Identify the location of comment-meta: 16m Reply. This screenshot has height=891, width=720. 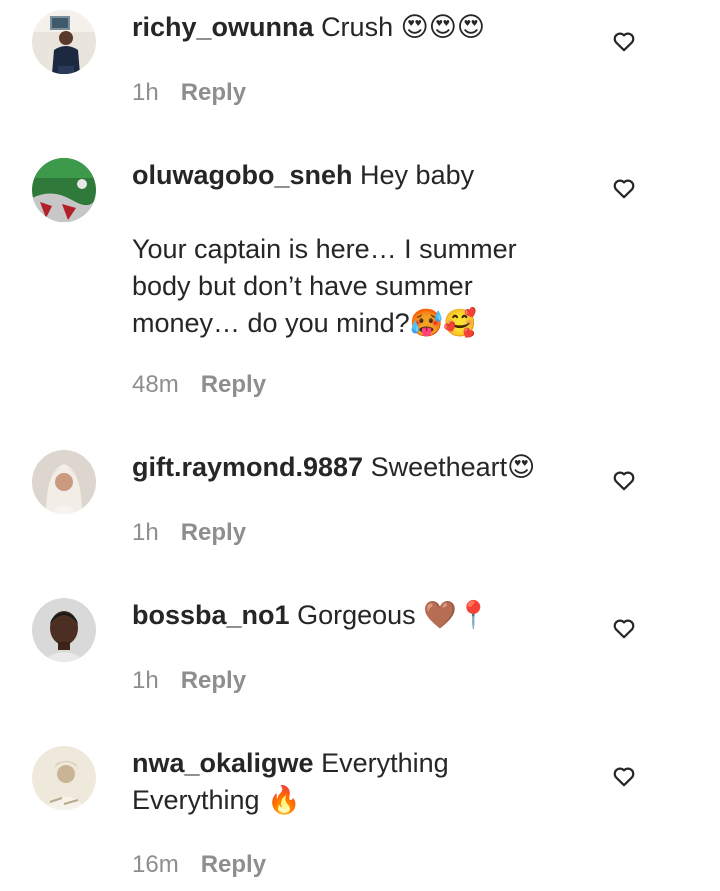
(199, 865).